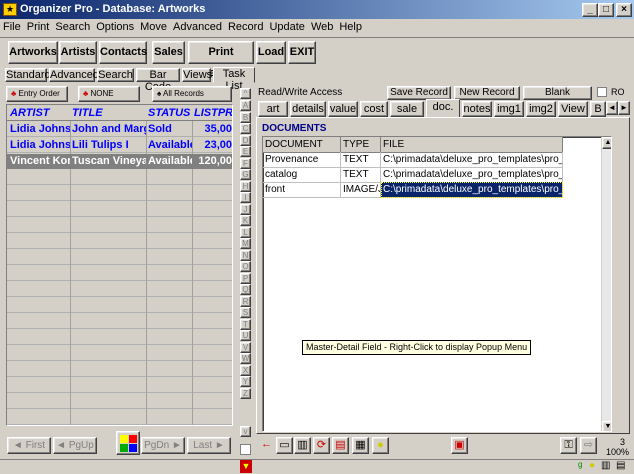 This screenshot has height=474, width=634. I want to click on color-grid-icon, so click(128, 443).